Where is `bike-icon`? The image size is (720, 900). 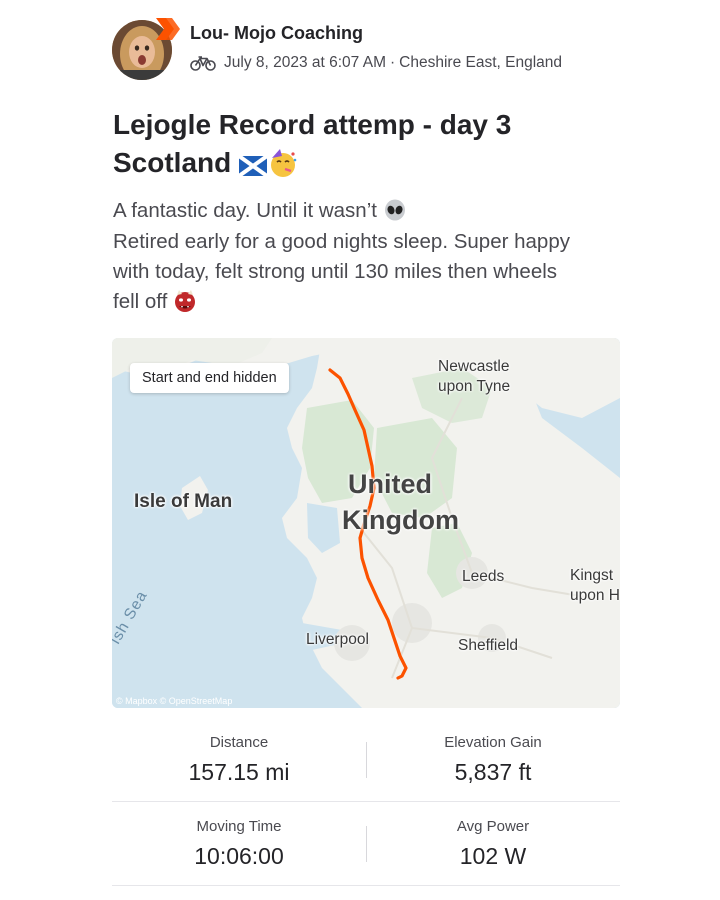 bike-icon is located at coordinates (203, 63).